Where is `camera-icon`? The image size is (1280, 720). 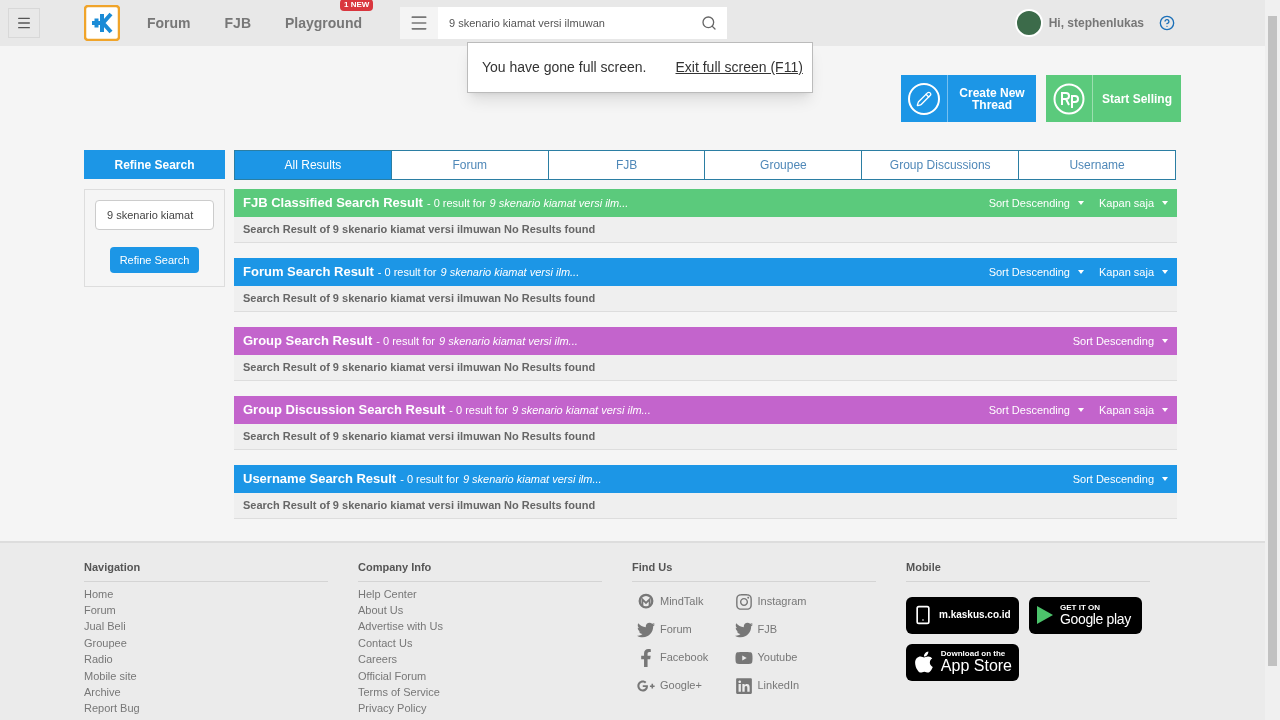
camera-icon is located at coordinates (743, 601).